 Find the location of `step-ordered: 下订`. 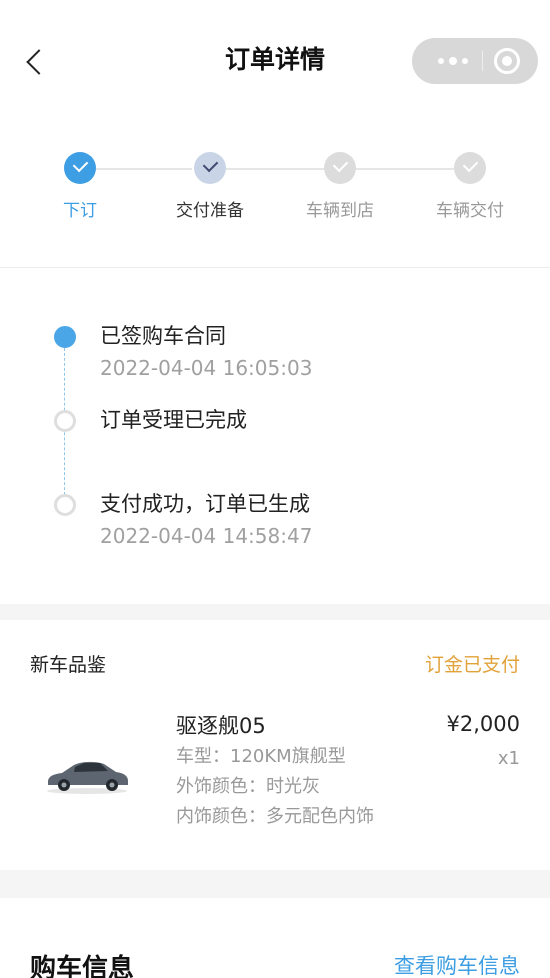

step-ordered: 下订 is located at coordinates (80, 186).